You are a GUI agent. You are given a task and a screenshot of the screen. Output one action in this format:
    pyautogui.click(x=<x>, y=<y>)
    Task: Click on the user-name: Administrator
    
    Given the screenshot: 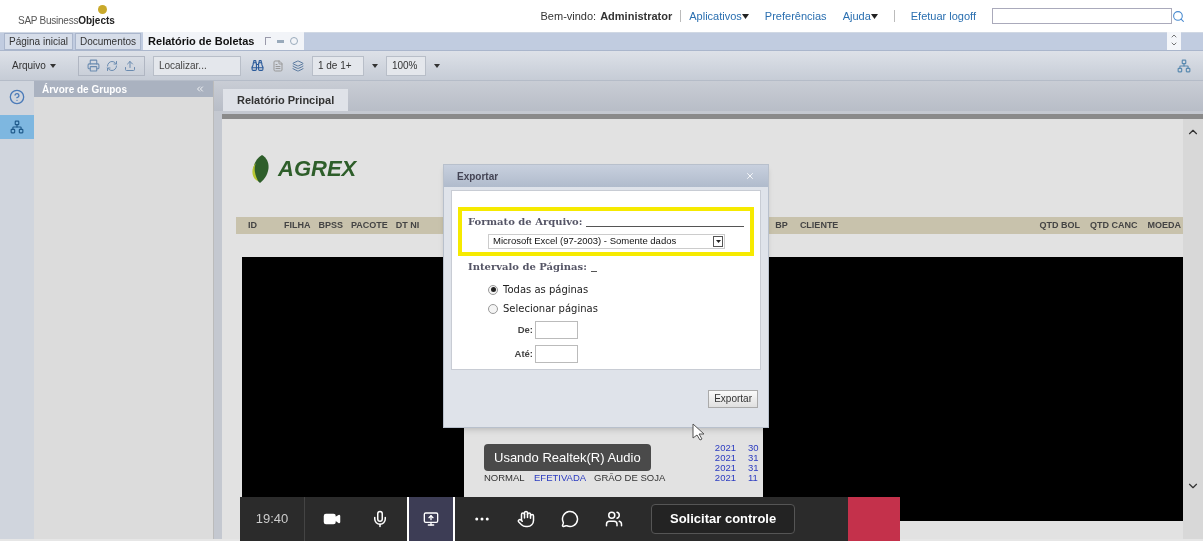 What is the action you would take?
    pyautogui.click(x=636, y=16)
    